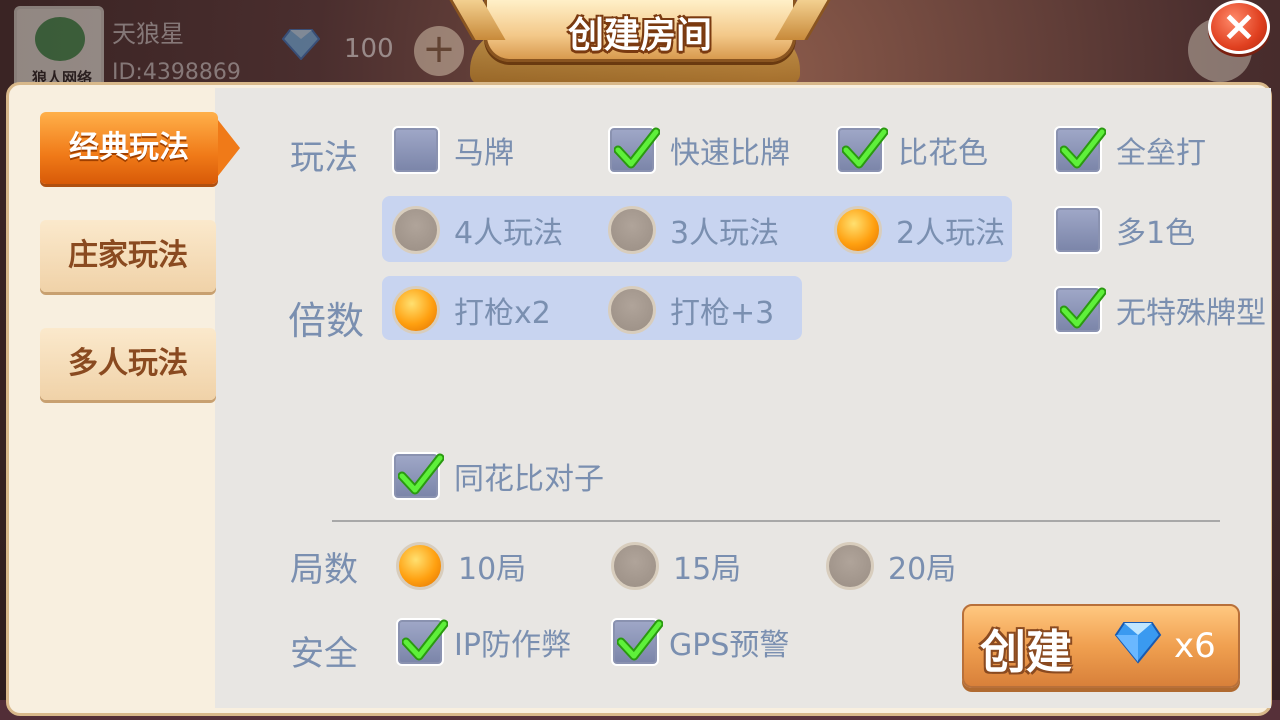 The width and height of the screenshot is (1280, 720). I want to click on option-tonghua: 同花比对子, so click(498, 476).